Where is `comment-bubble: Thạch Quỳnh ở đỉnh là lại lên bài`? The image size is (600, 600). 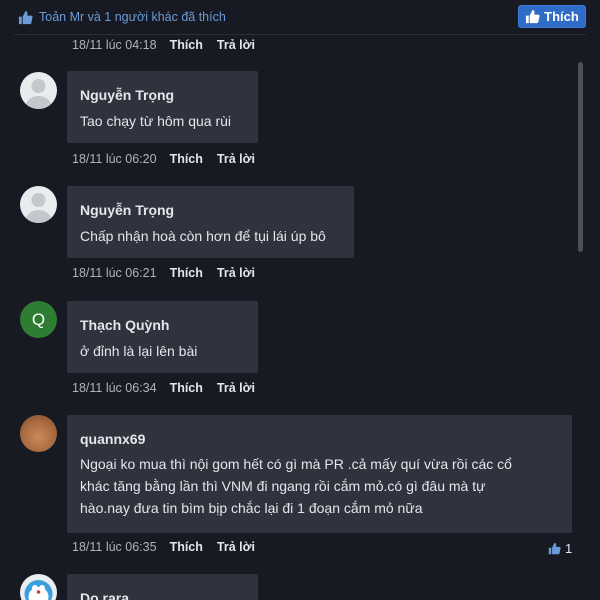 comment-bubble: Thạch Quỳnh ở đỉnh là lại lên bài is located at coordinates (162, 337).